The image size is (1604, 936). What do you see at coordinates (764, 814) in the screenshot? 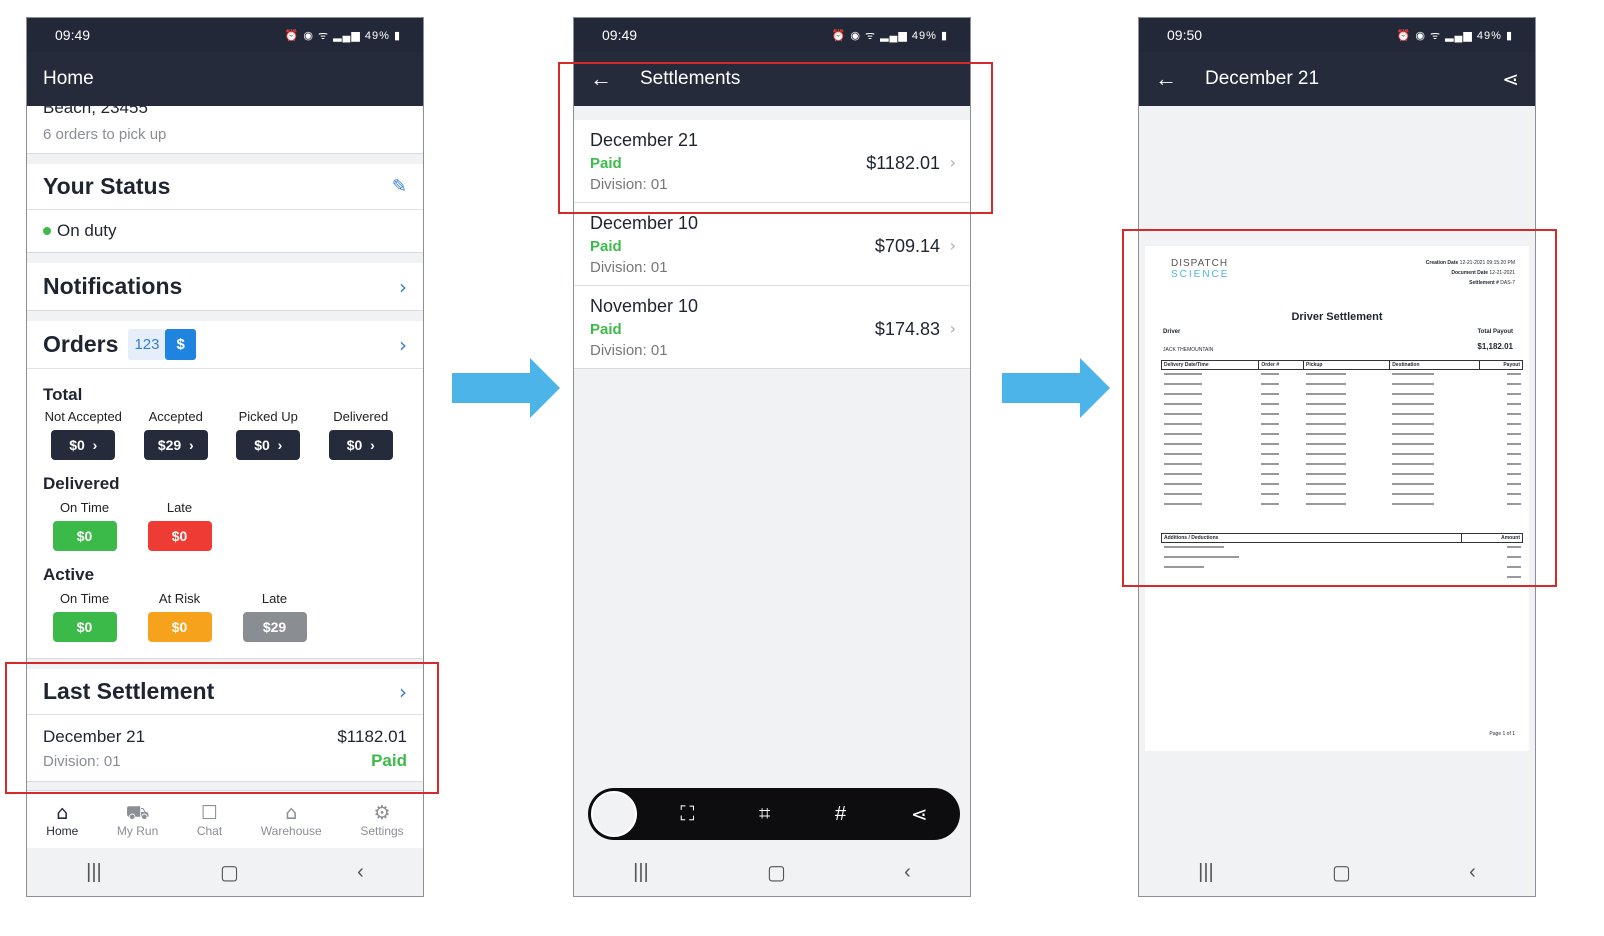
I see `crop-icon: ⌗` at bounding box center [764, 814].